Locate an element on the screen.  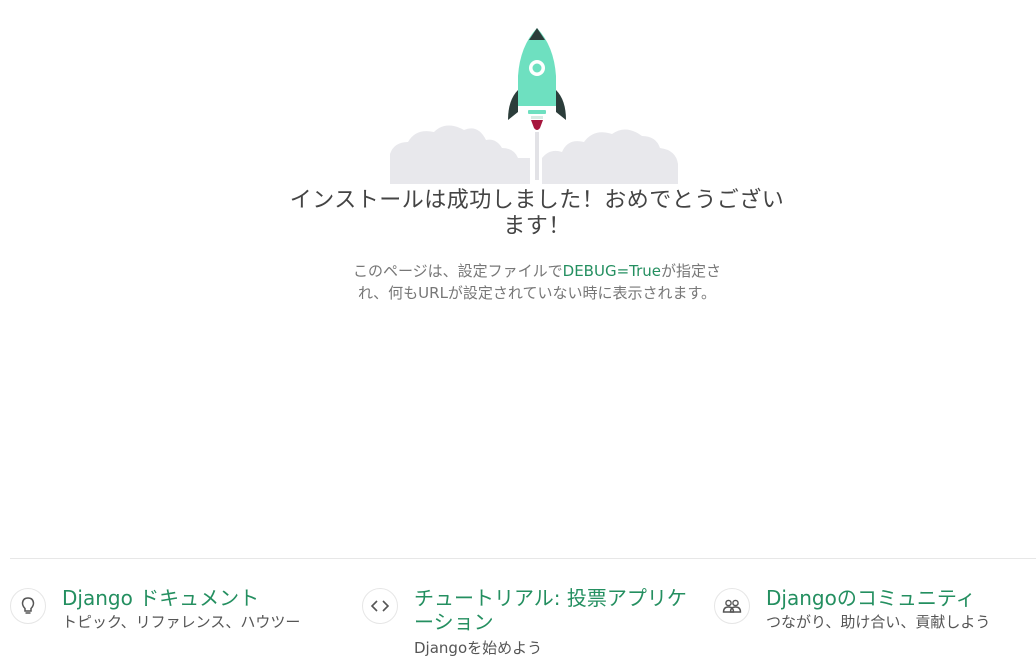
docs-link-card: Django ドキュメント トピック、リファレンス、ハウツー is located at coordinates (175, 624).